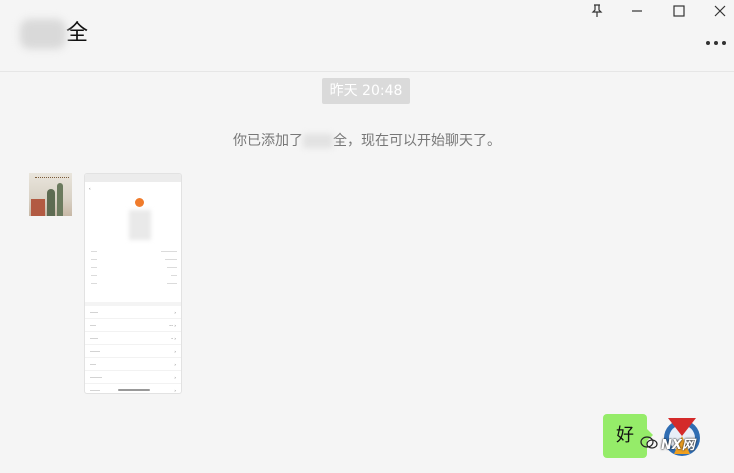  What do you see at coordinates (637, 11) in the screenshot?
I see `minimize-icon` at bounding box center [637, 11].